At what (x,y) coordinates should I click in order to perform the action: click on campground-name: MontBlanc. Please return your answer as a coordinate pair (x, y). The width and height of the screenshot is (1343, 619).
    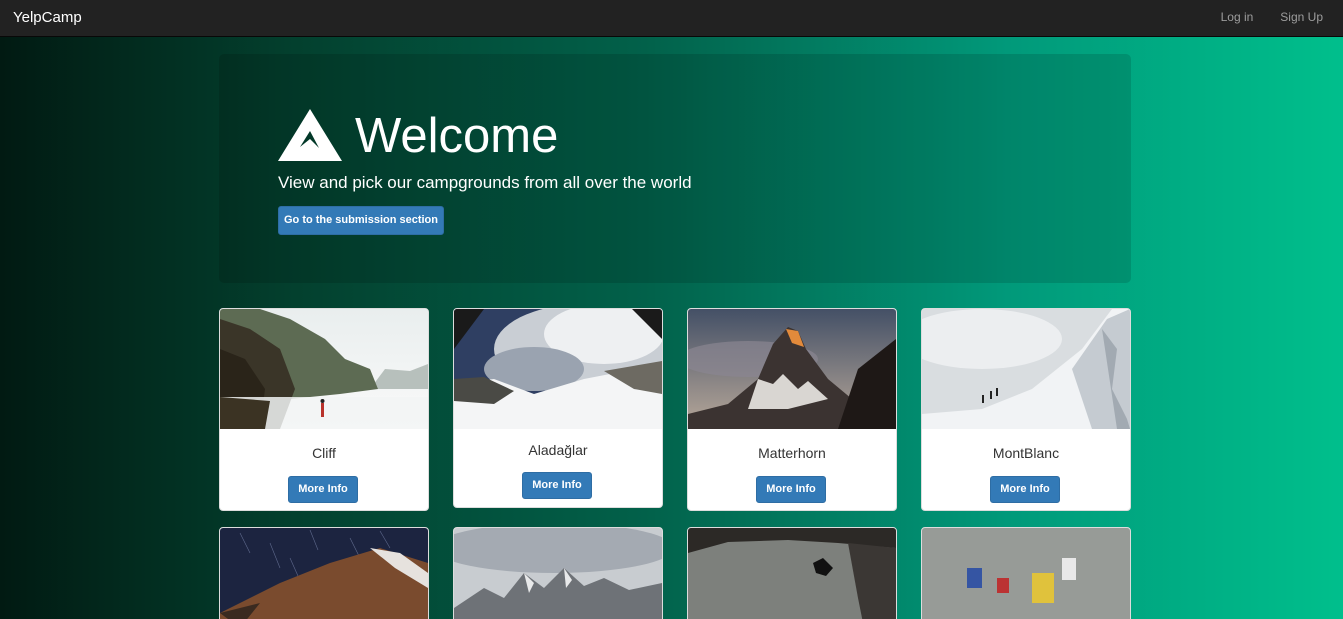
    Looking at the image, I should click on (1026, 453).